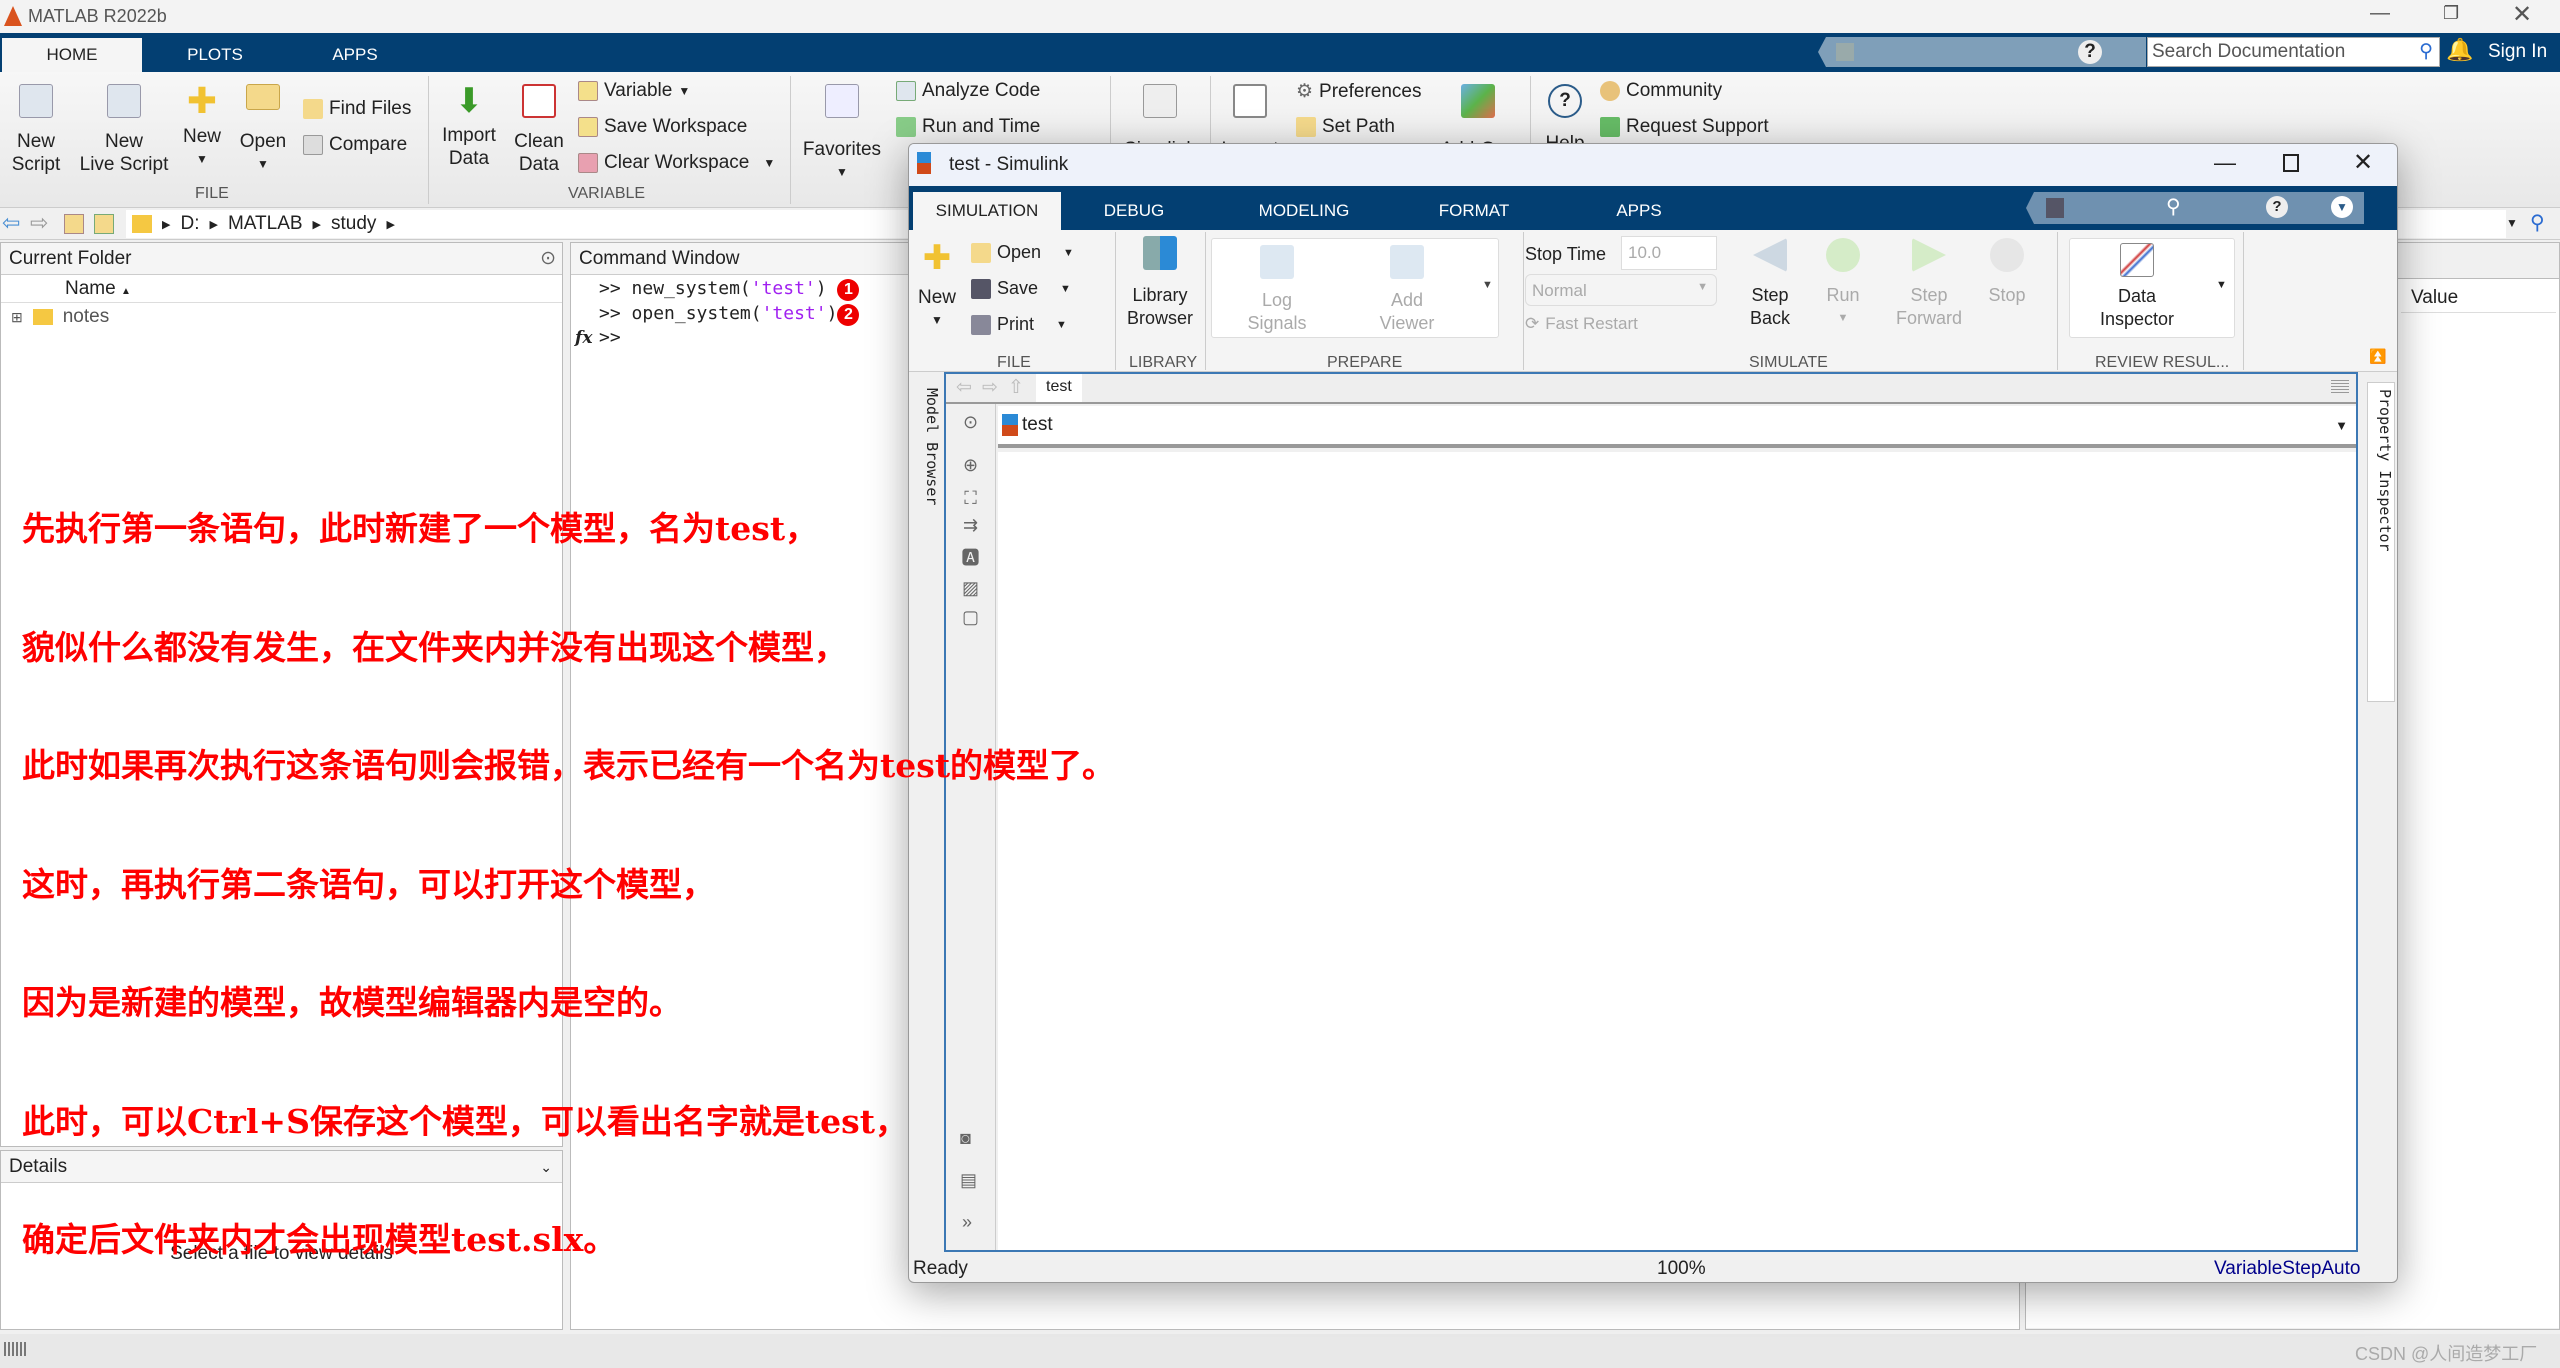 The image size is (2560, 1368). What do you see at coordinates (2287, 1269) in the screenshot?
I see `solver-link: VariableStepAuto` at bounding box center [2287, 1269].